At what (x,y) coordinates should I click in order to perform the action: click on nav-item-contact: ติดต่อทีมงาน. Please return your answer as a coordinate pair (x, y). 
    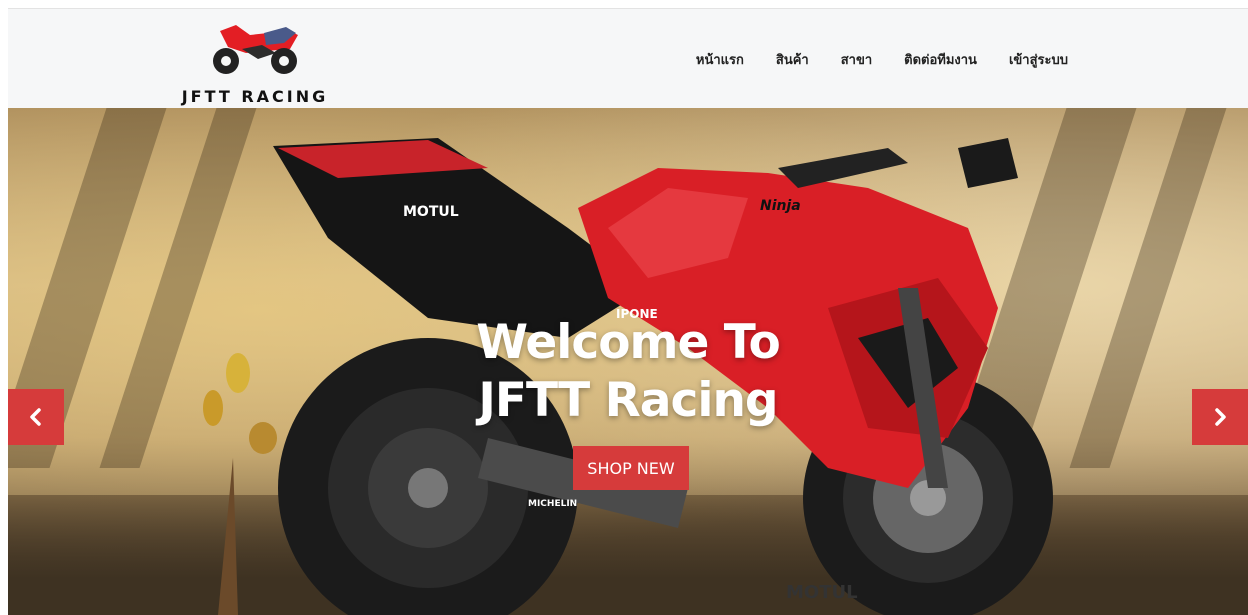
    Looking at the image, I should click on (940, 59).